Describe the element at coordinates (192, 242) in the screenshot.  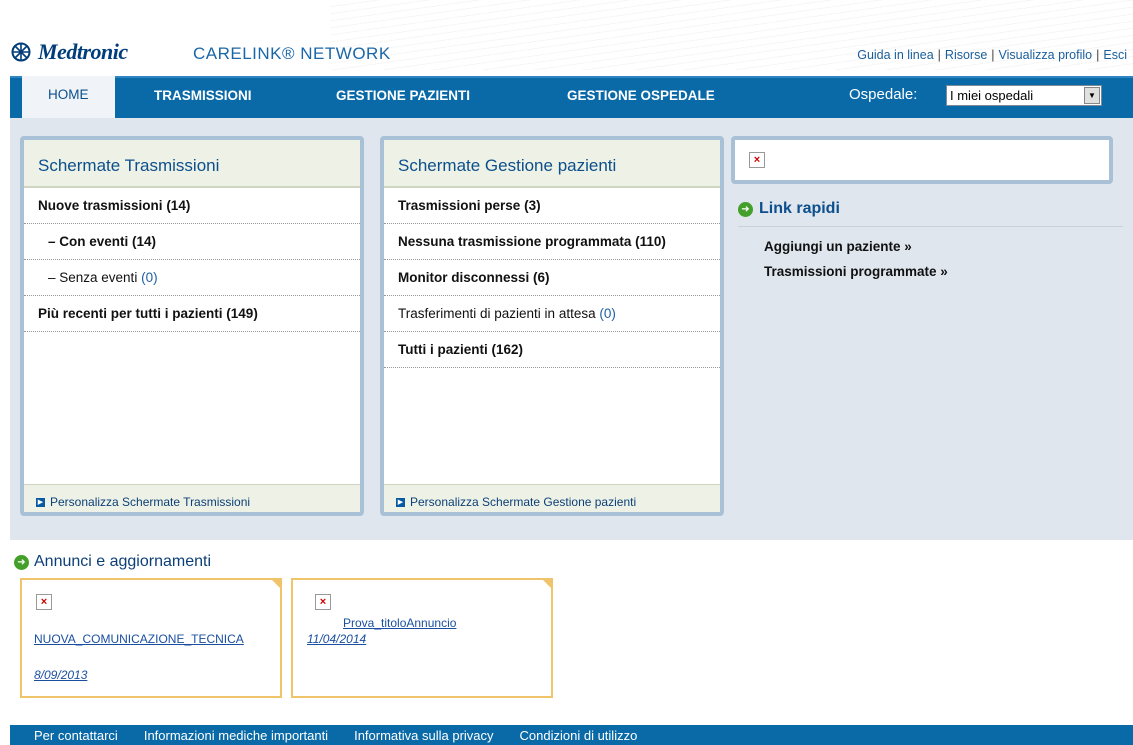
I see `list-item-with-events: – Con eventi (14)` at that location.